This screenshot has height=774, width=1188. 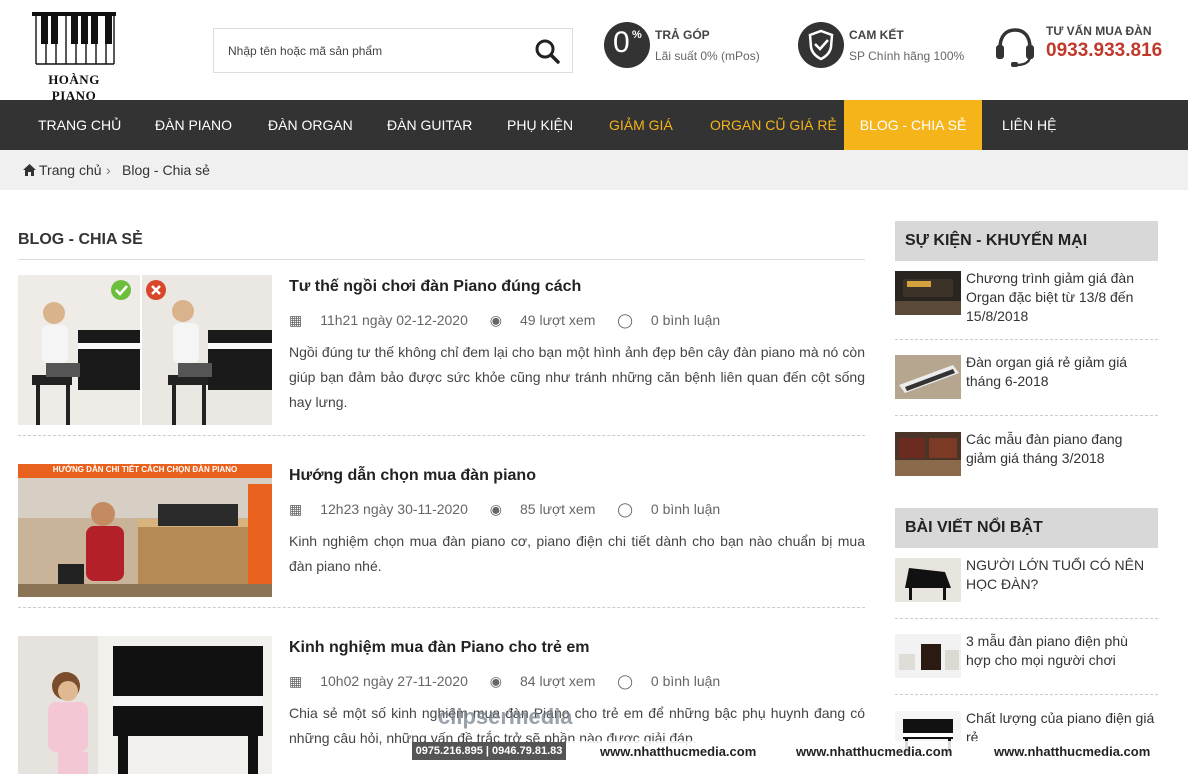 What do you see at coordinates (1026, 241) in the screenshot?
I see `sidebar-events-heading: SỰ KIỆN - KHUYẾN MẠI` at bounding box center [1026, 241].